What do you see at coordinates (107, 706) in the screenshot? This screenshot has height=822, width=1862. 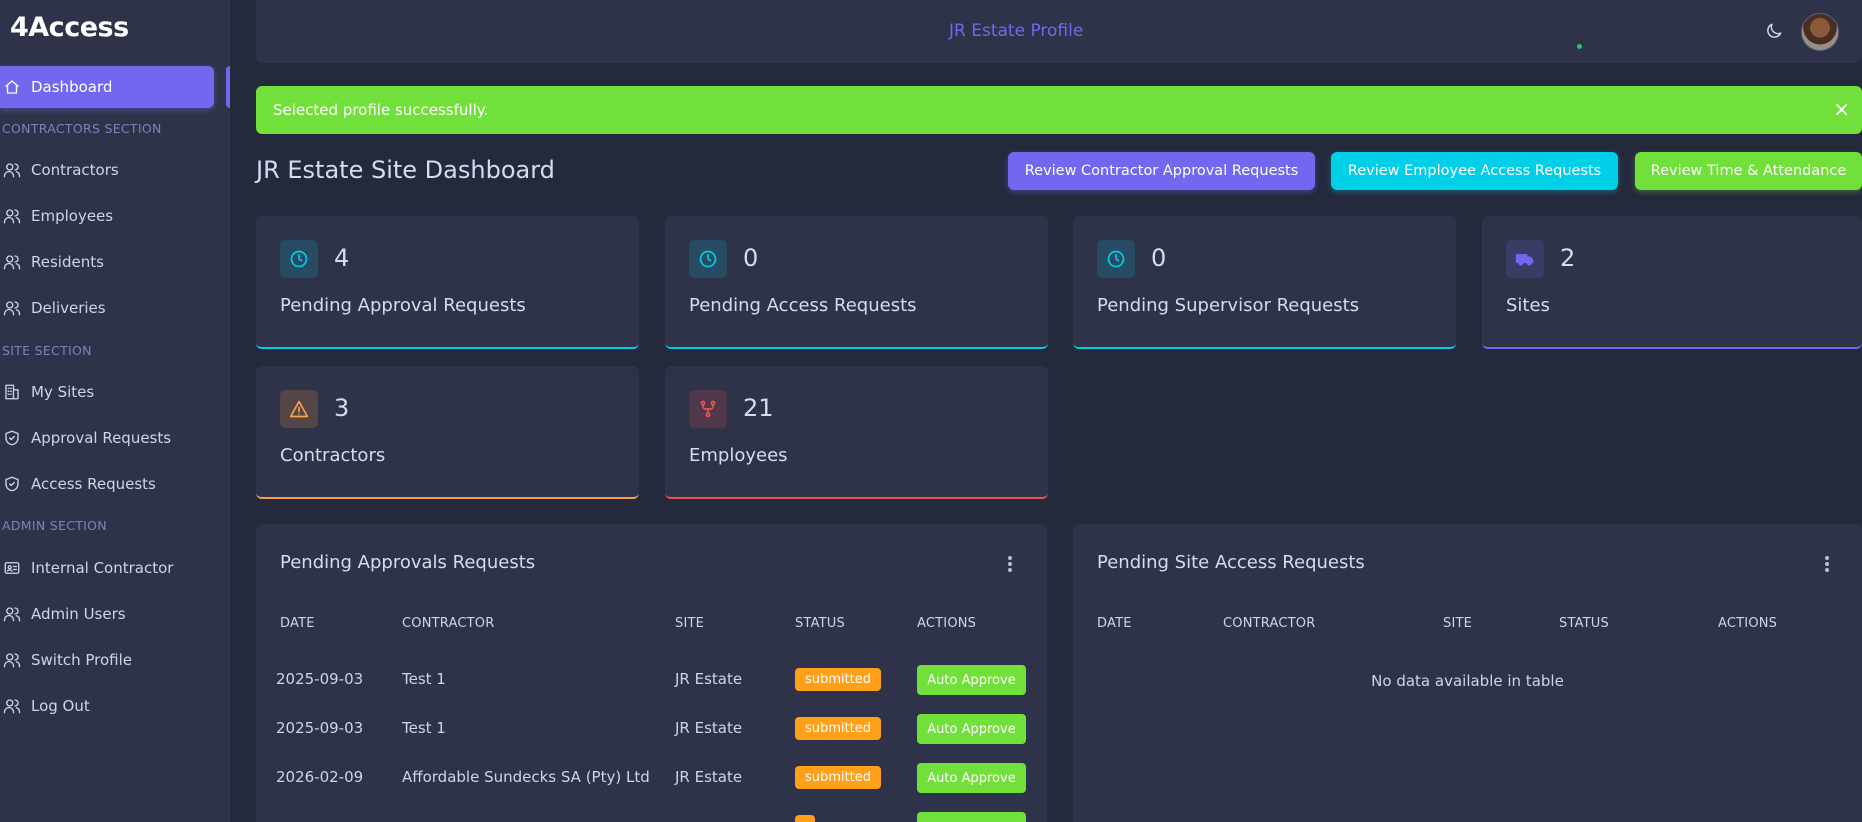 I see `sidebar-item-log-out: Log Out` at bounding box center [107, 706].